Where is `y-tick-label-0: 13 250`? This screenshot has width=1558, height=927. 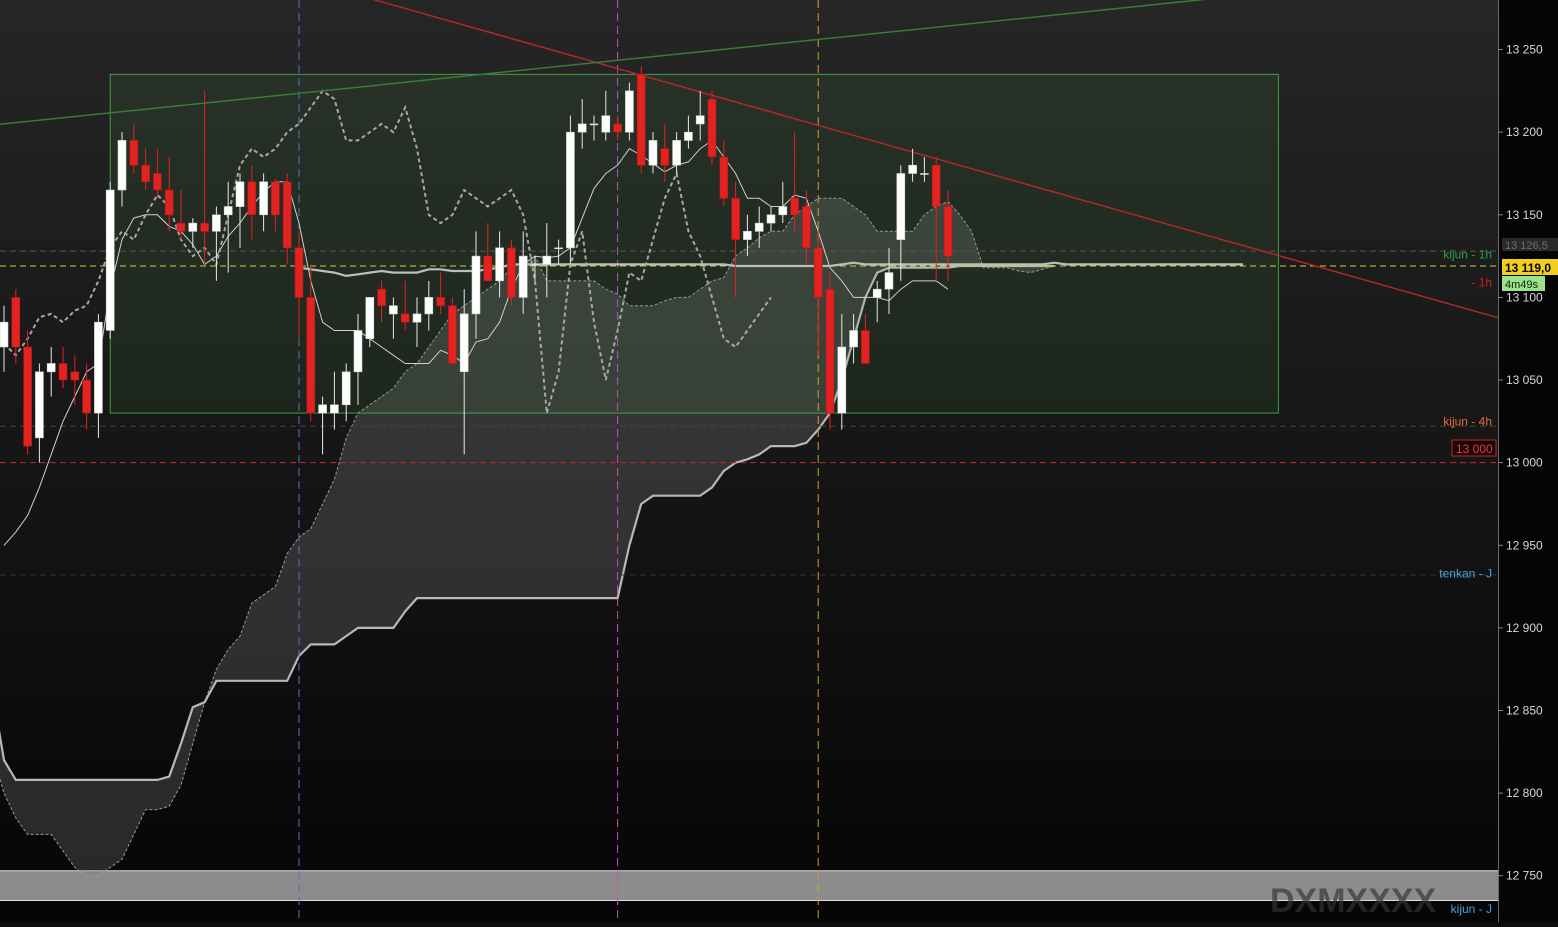 y-tick-label-0: 13 250 is located at coordinates (1524, 50).